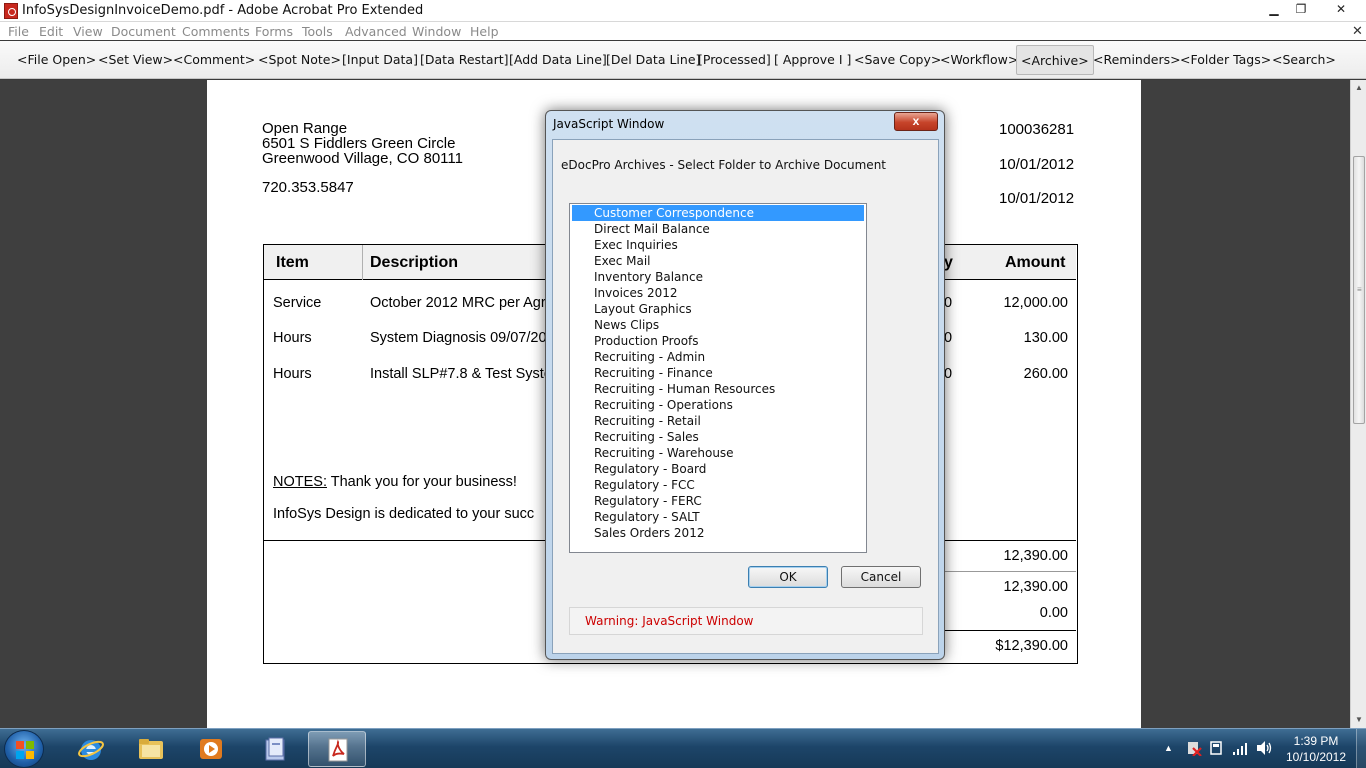  Describe the element at coordinates (897, 60) in the screenshot. I see `save-copy-button: <Save Copy>` at that location.